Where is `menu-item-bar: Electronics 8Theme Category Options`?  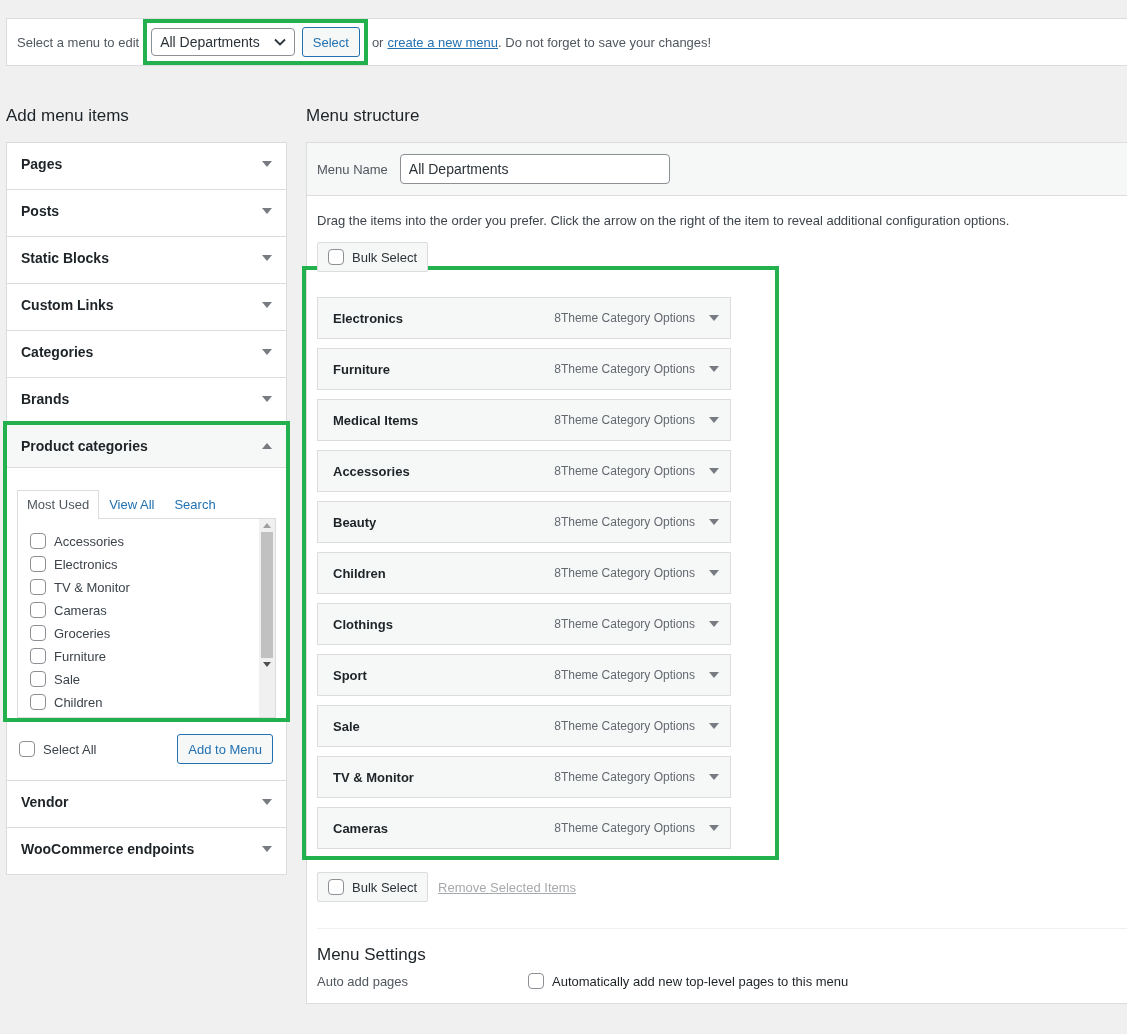
menu-item-bar: Electronics 8Theme Category Options is located at coordinates (524, 318).